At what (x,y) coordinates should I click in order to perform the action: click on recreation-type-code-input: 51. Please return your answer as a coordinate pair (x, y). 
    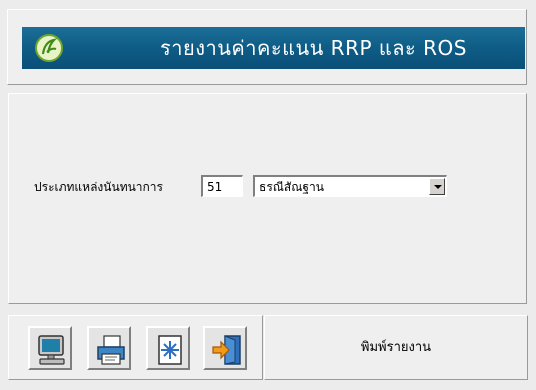
    Looking at the image, I should click on (222, 186).